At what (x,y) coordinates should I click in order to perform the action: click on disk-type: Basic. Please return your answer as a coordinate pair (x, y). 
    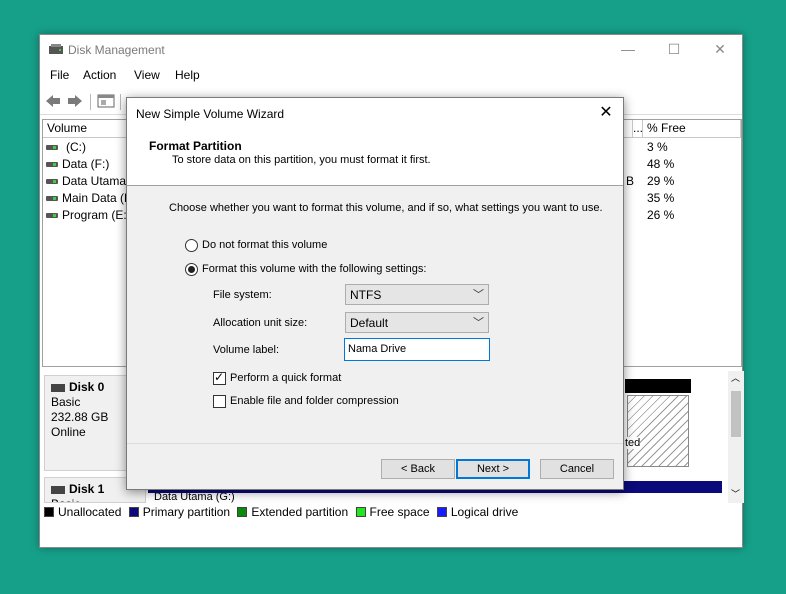
    Looking at the image, I should click on (95, 499).